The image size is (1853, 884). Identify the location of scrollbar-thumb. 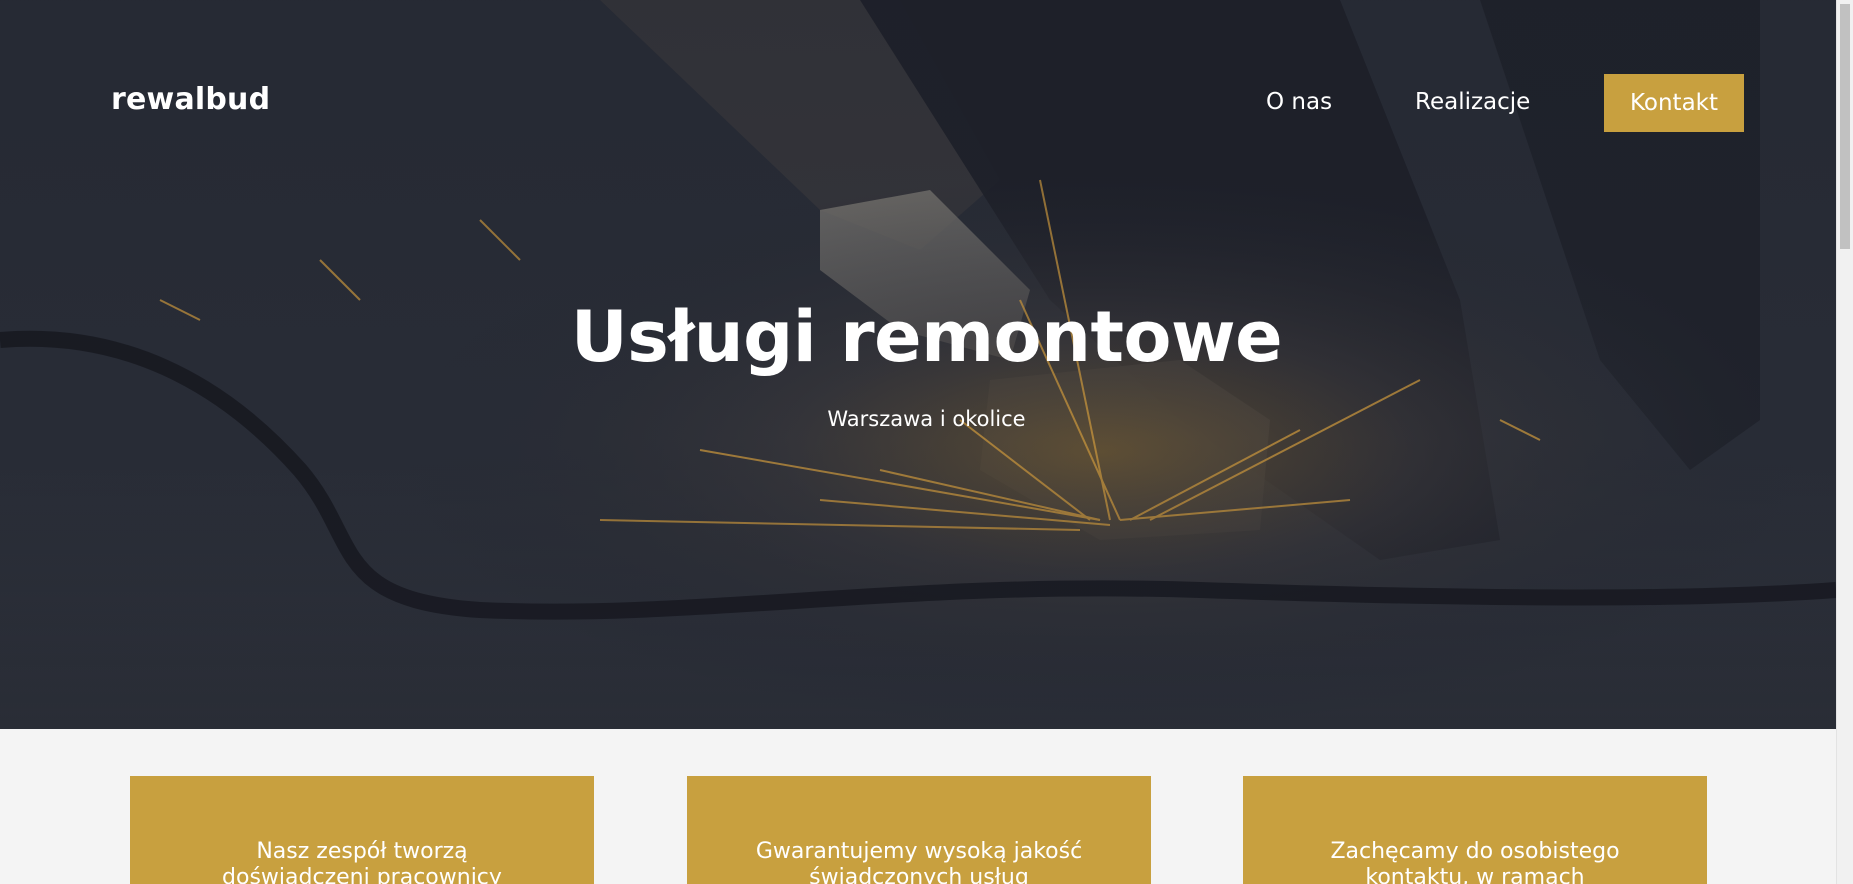
(1845, 126).